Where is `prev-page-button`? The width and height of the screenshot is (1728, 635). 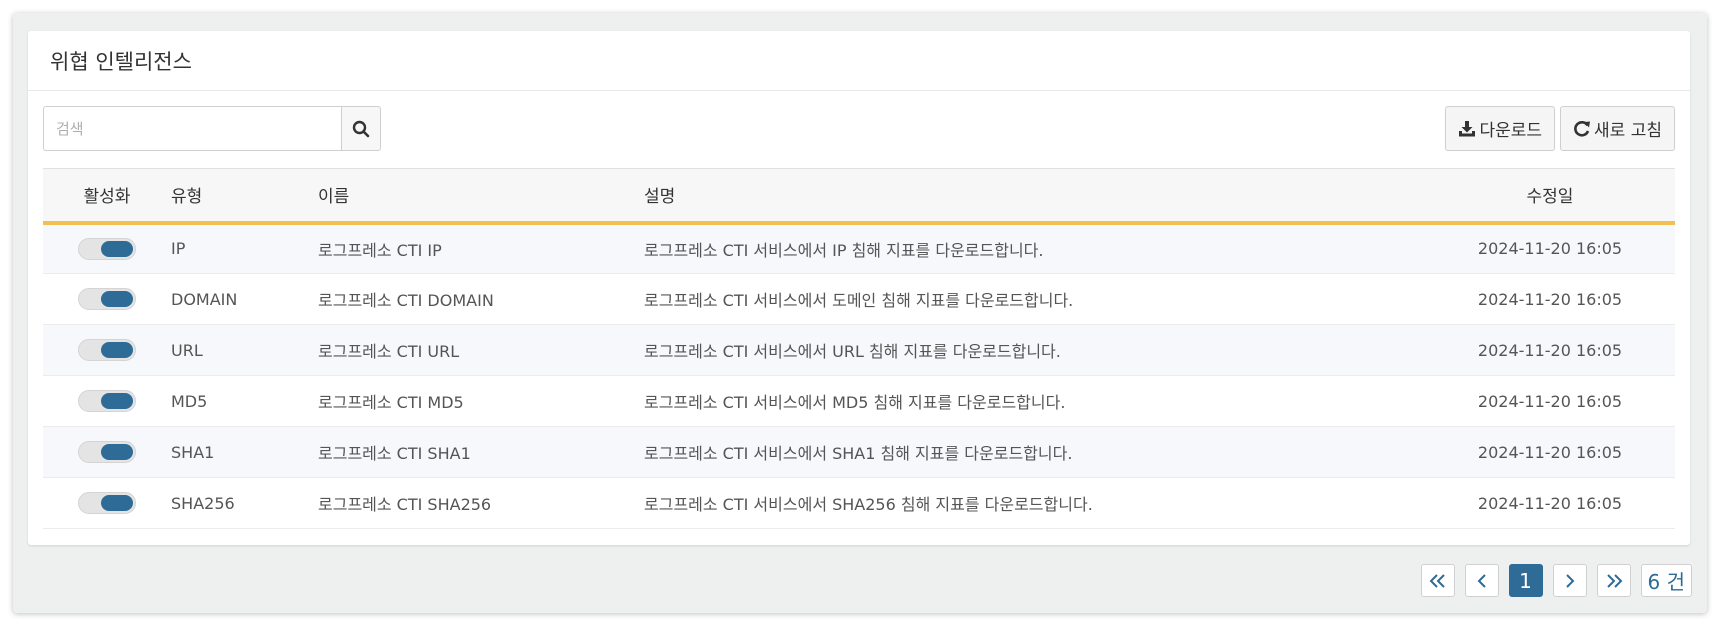 prev-page-button is located at coordinates (1481, 580).